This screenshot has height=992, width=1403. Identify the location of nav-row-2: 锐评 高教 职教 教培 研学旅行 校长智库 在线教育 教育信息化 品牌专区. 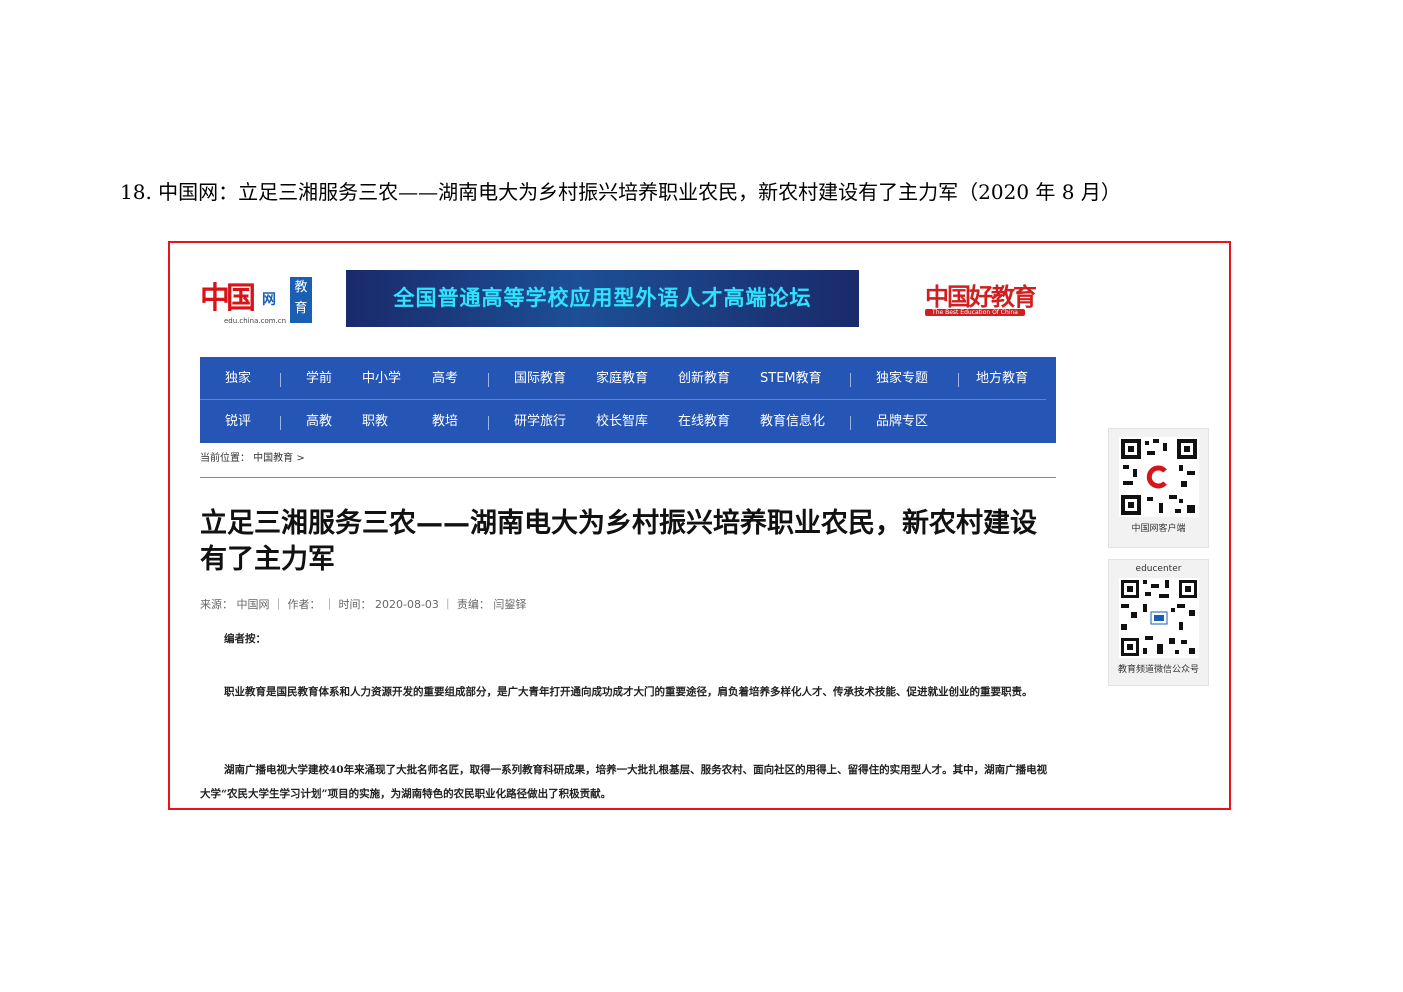
(628, 421).